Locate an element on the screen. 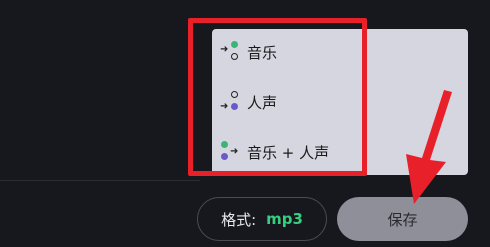 The height and width of the screenshot is (247, 490). music-output-icon: ➜ is located at coordinates (230, 52).